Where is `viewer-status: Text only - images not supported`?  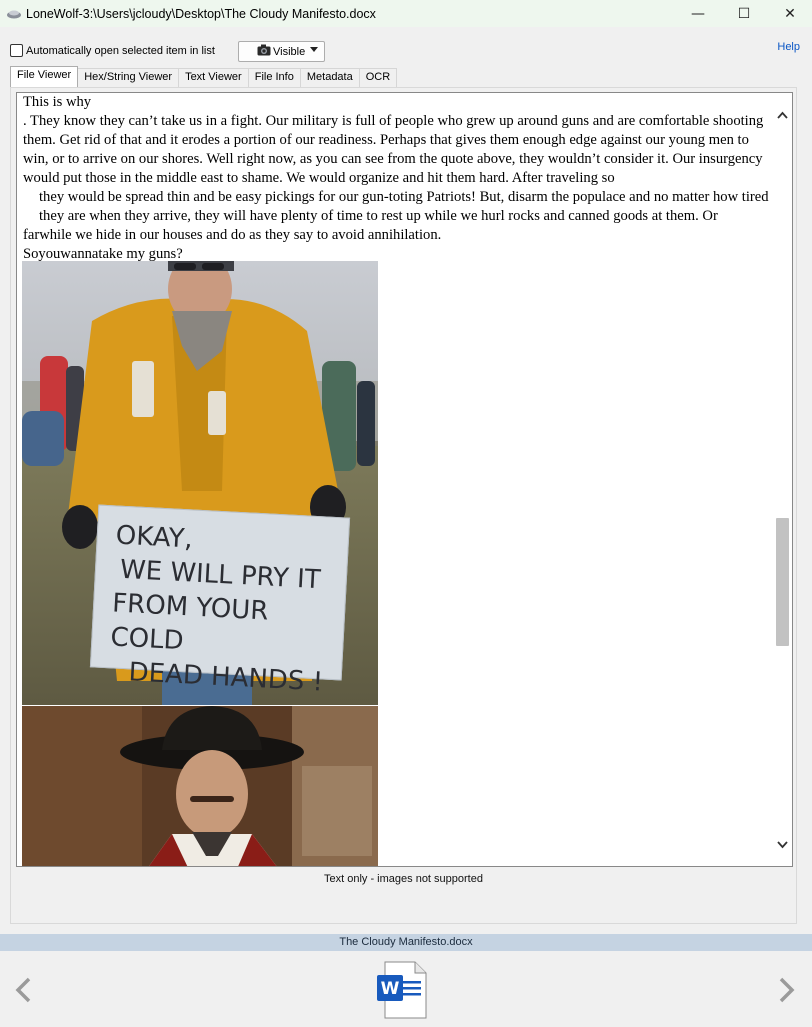
viewer-status: Text only - images not supported is located at coordinates (403, 879).